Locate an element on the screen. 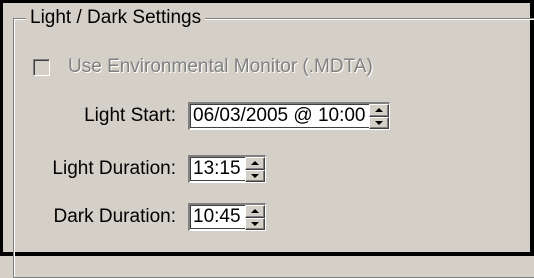  dark-duration-spin-buttons is located at coordinates (254, 217).